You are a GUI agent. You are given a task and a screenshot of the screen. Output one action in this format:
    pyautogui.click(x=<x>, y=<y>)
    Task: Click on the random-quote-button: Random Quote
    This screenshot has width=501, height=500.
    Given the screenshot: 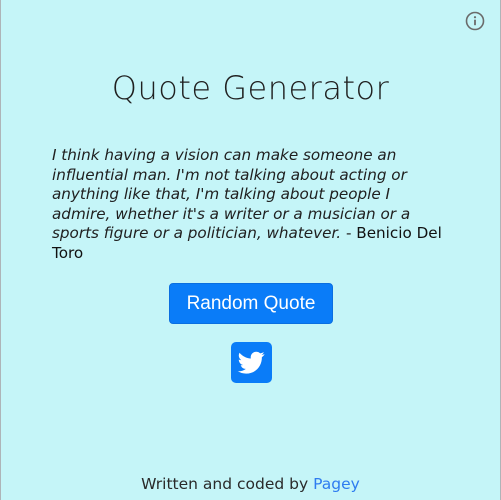 What is the action you would take?
    pyautogui.click(x=251, y=303)
    